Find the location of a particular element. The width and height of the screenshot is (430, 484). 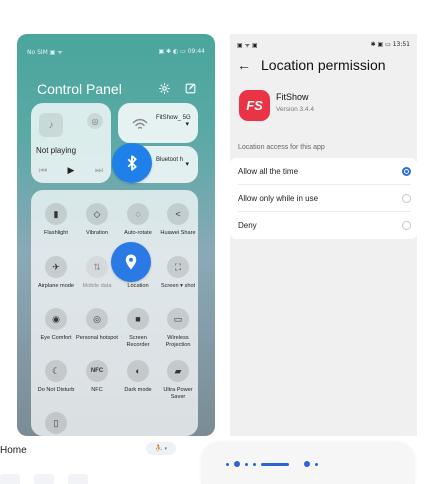

airplane-icon: ✈ is located at coordinates (56, 267).